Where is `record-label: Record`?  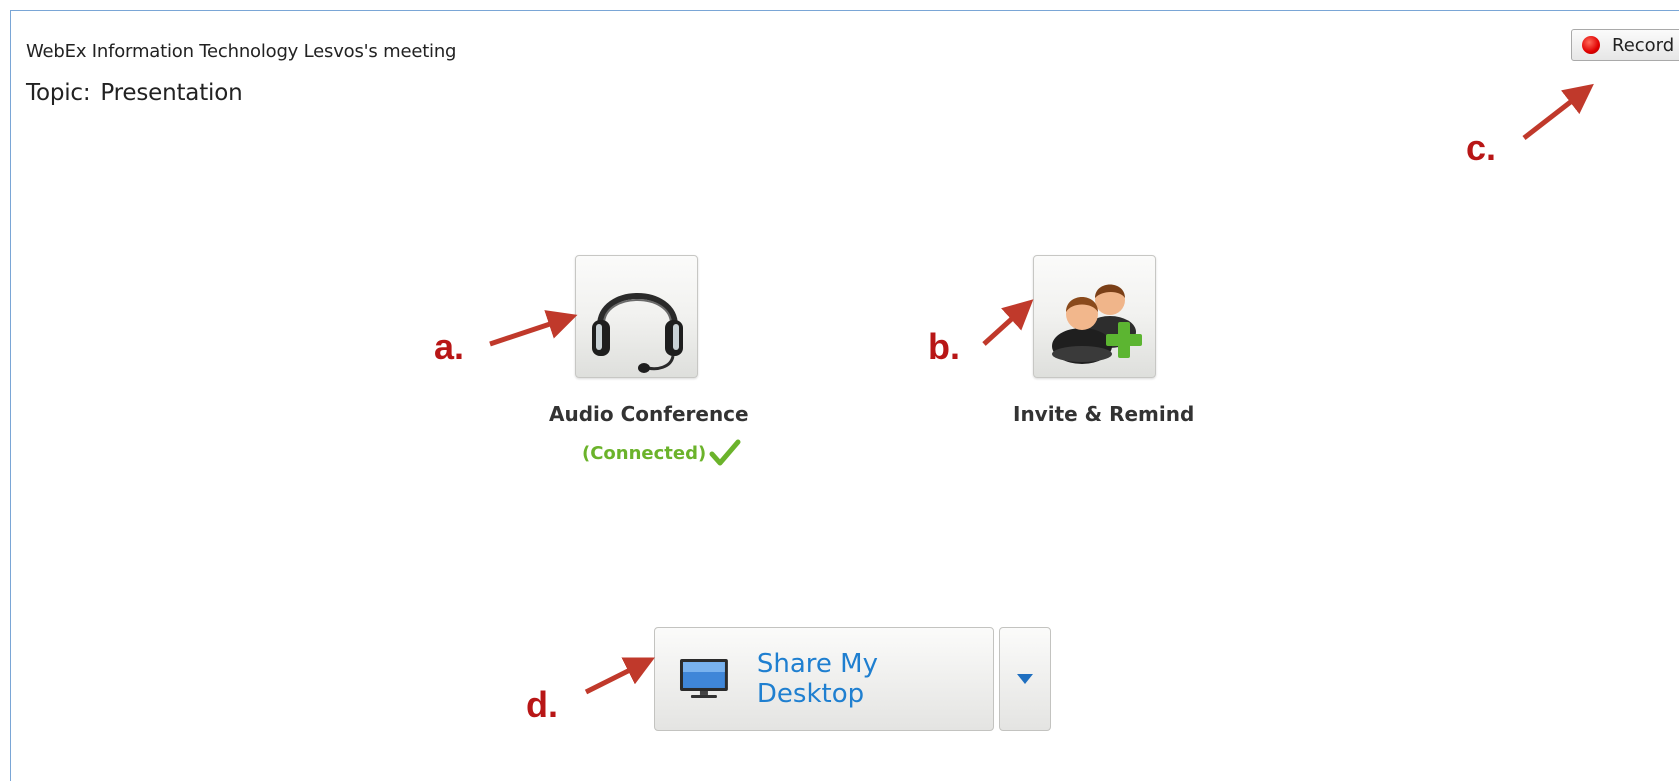
record-label: Record is located at coordinates (1643, 45).